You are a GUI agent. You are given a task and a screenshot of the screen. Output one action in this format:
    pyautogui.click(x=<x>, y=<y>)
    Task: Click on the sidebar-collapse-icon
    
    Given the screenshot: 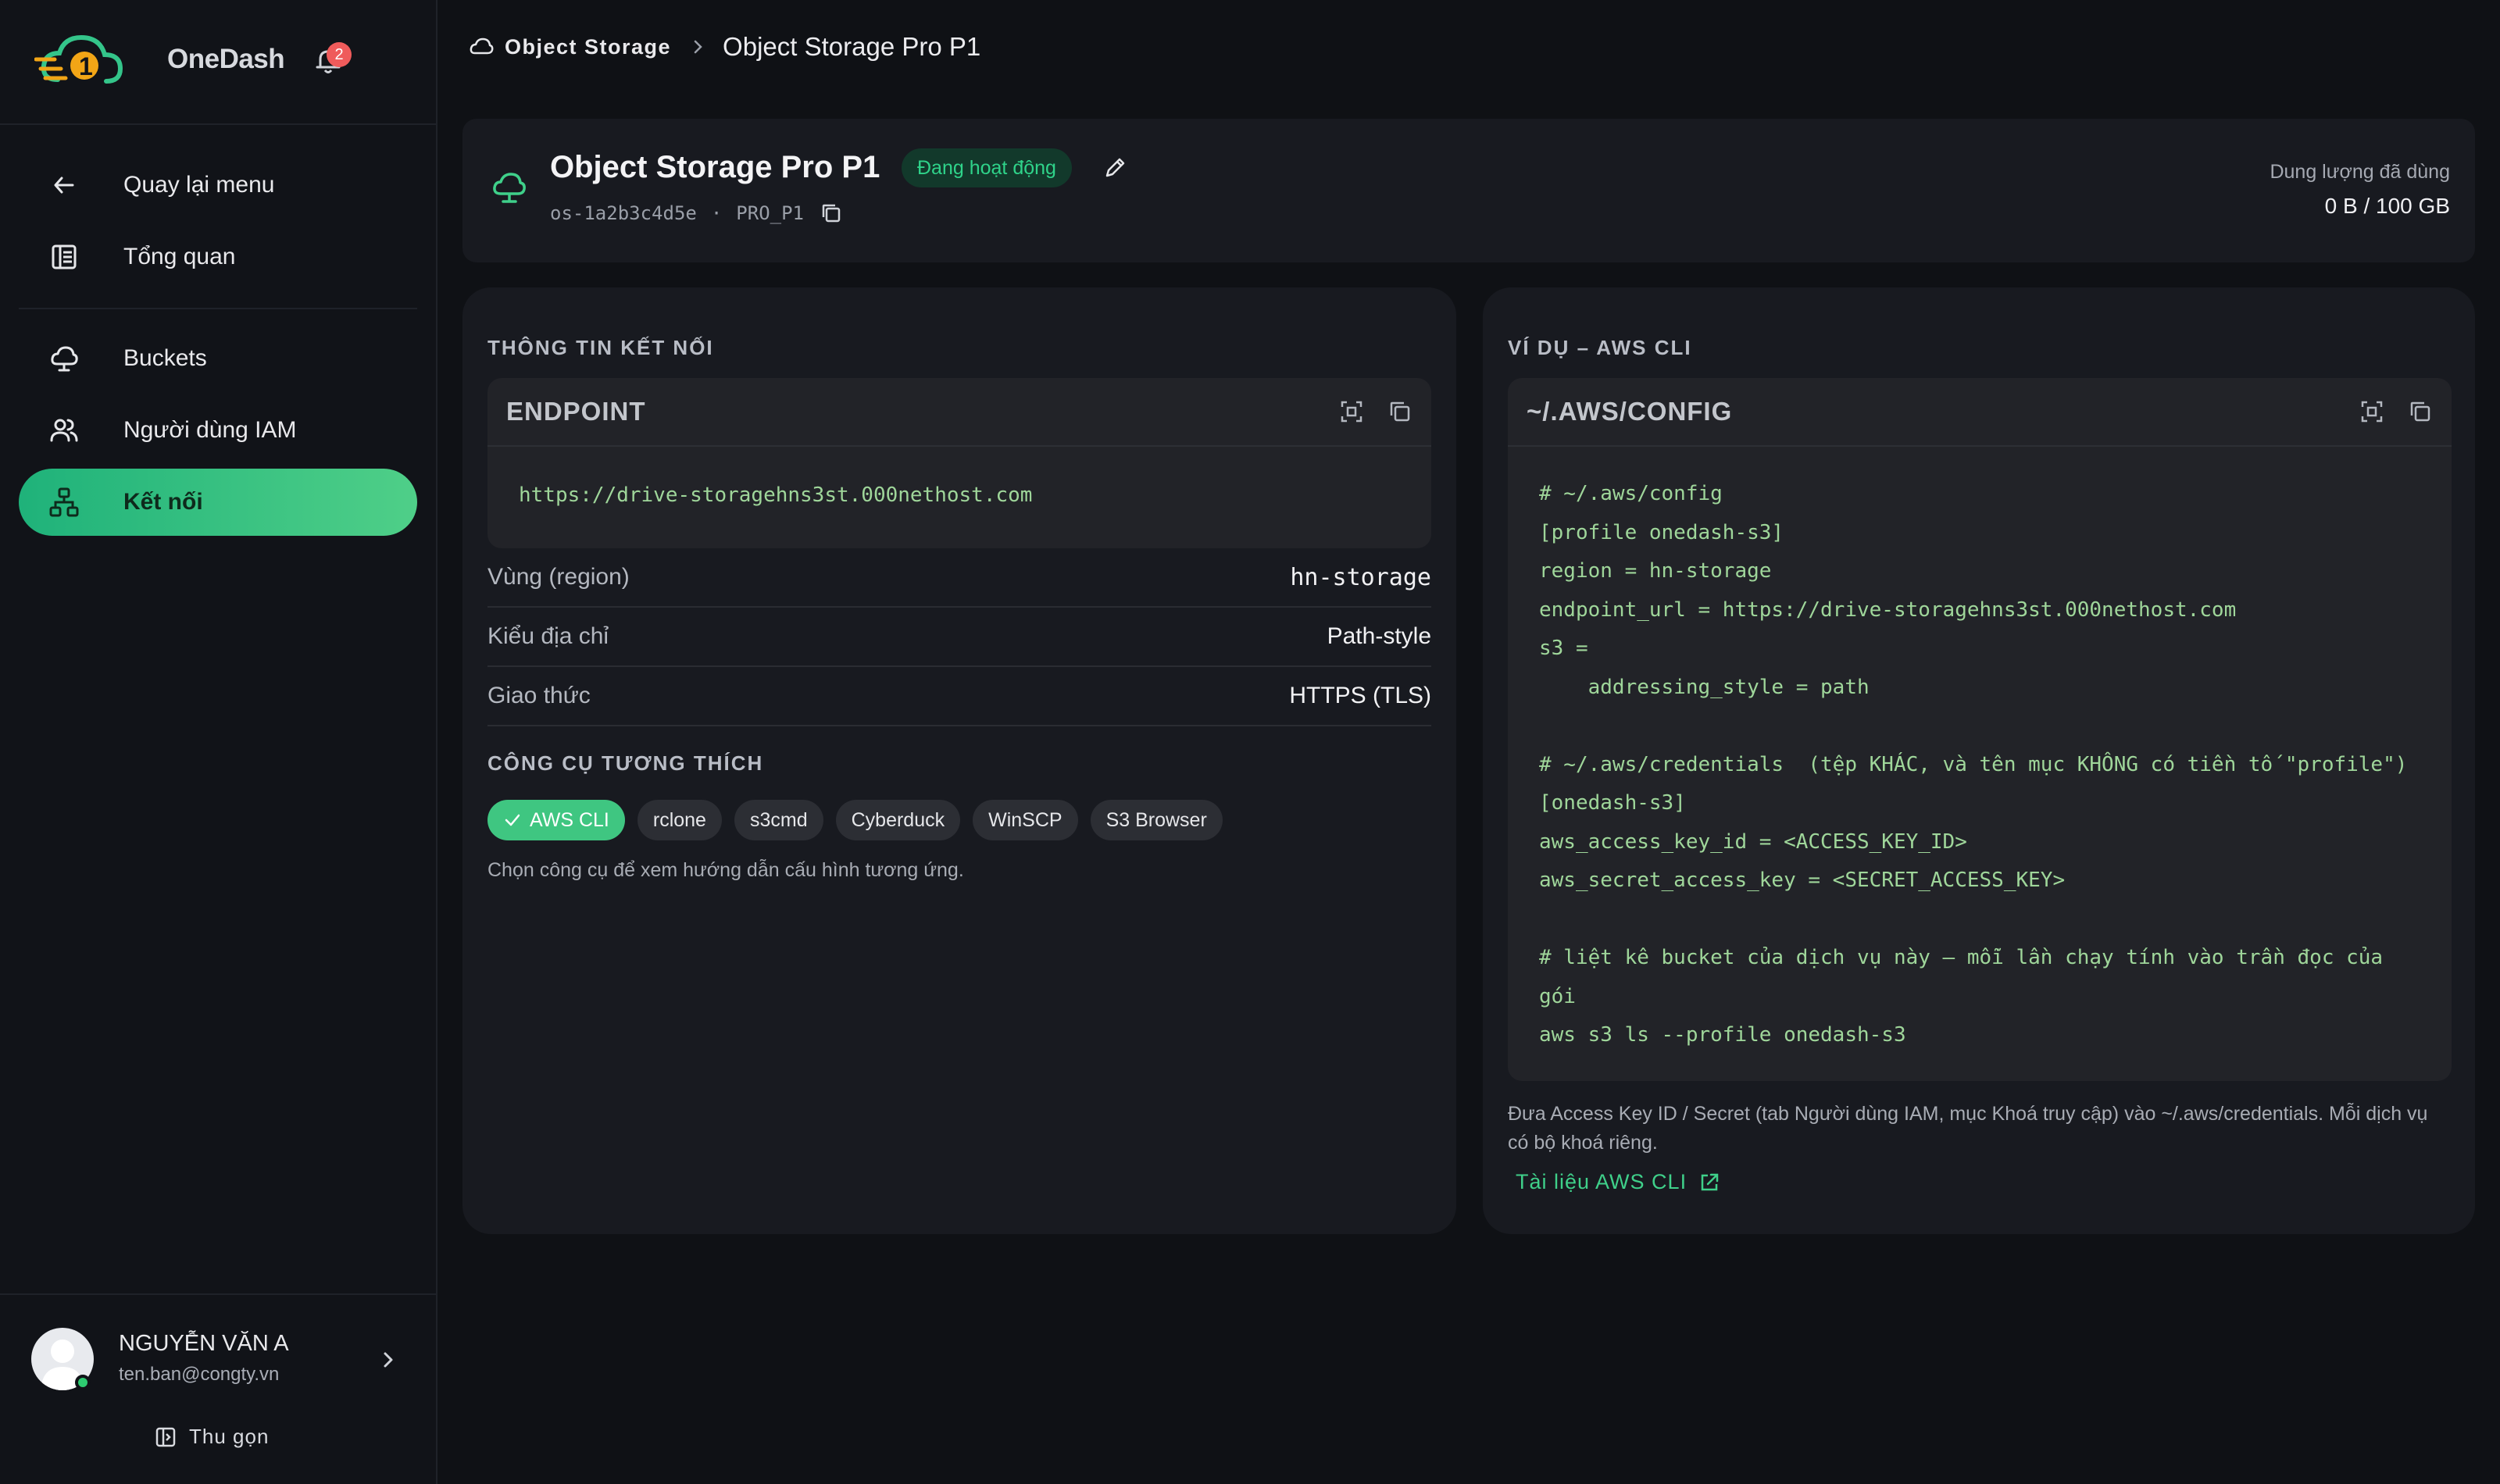 What is the action you would take?
    pyautogui.click(x=165, y=1437)
    